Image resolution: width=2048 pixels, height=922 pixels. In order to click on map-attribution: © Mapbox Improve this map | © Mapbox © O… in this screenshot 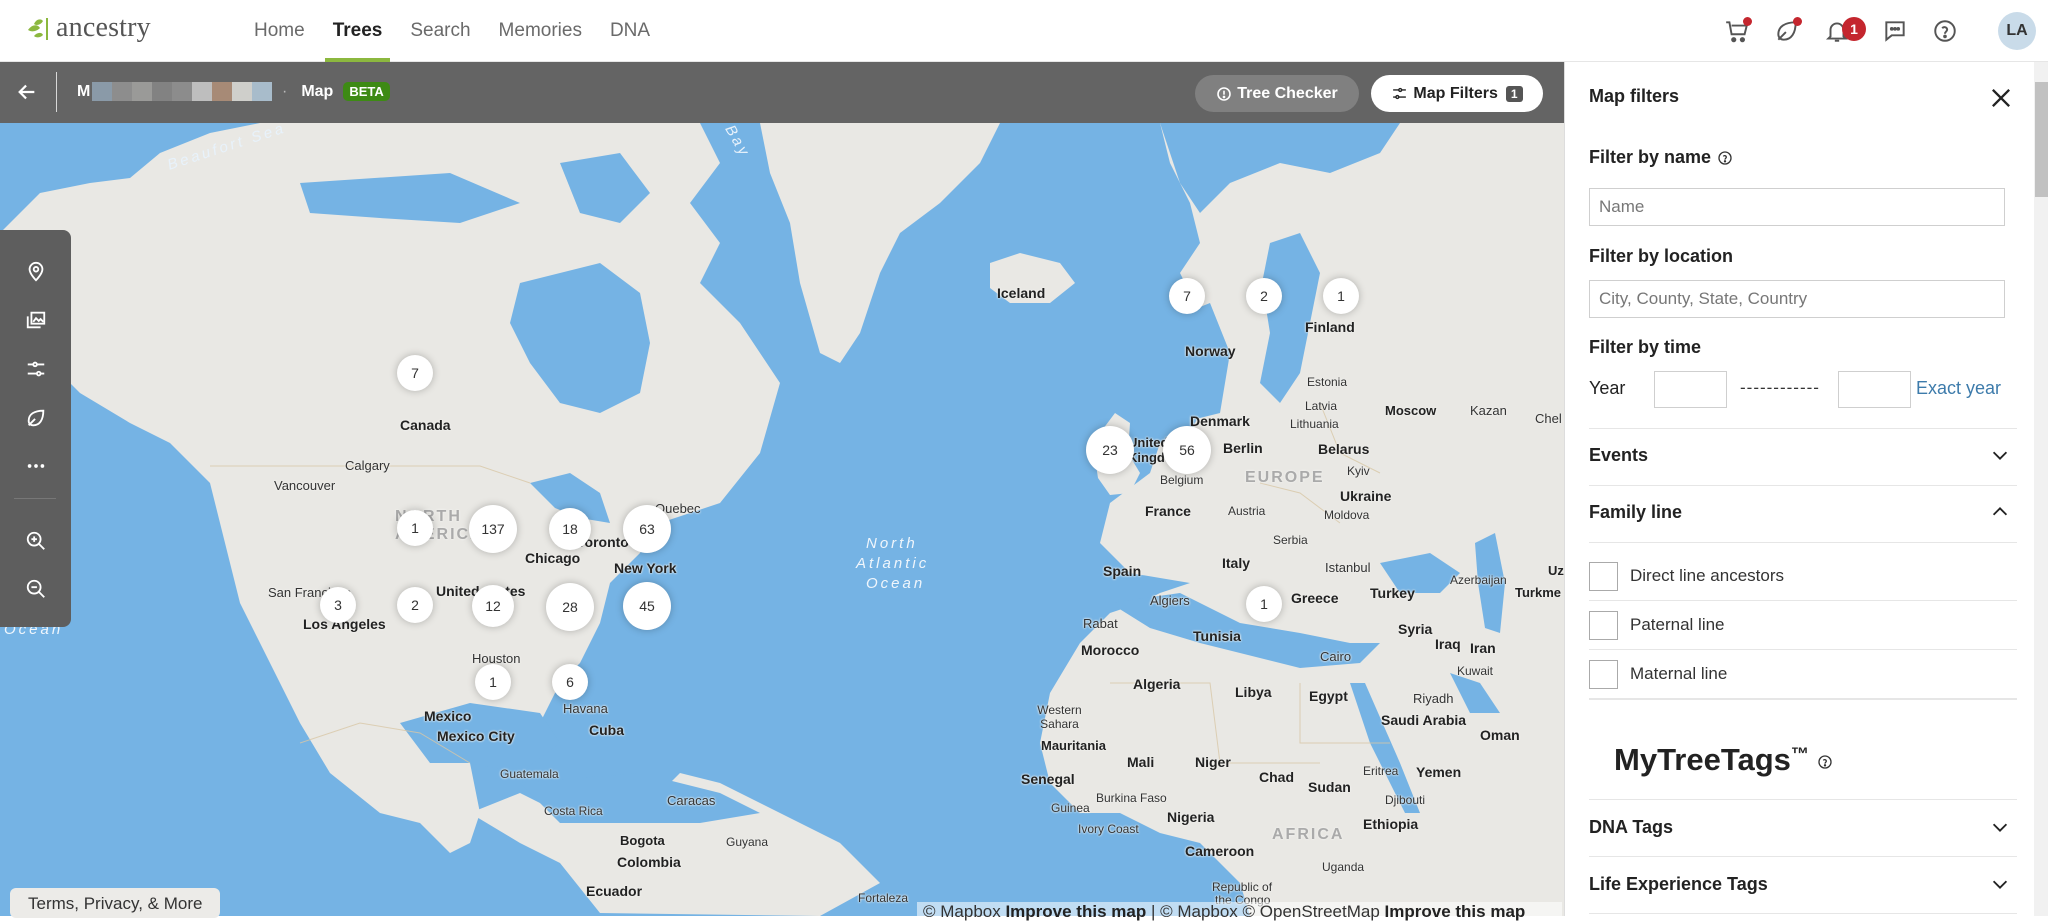, I will do `click(1239, 912)`.